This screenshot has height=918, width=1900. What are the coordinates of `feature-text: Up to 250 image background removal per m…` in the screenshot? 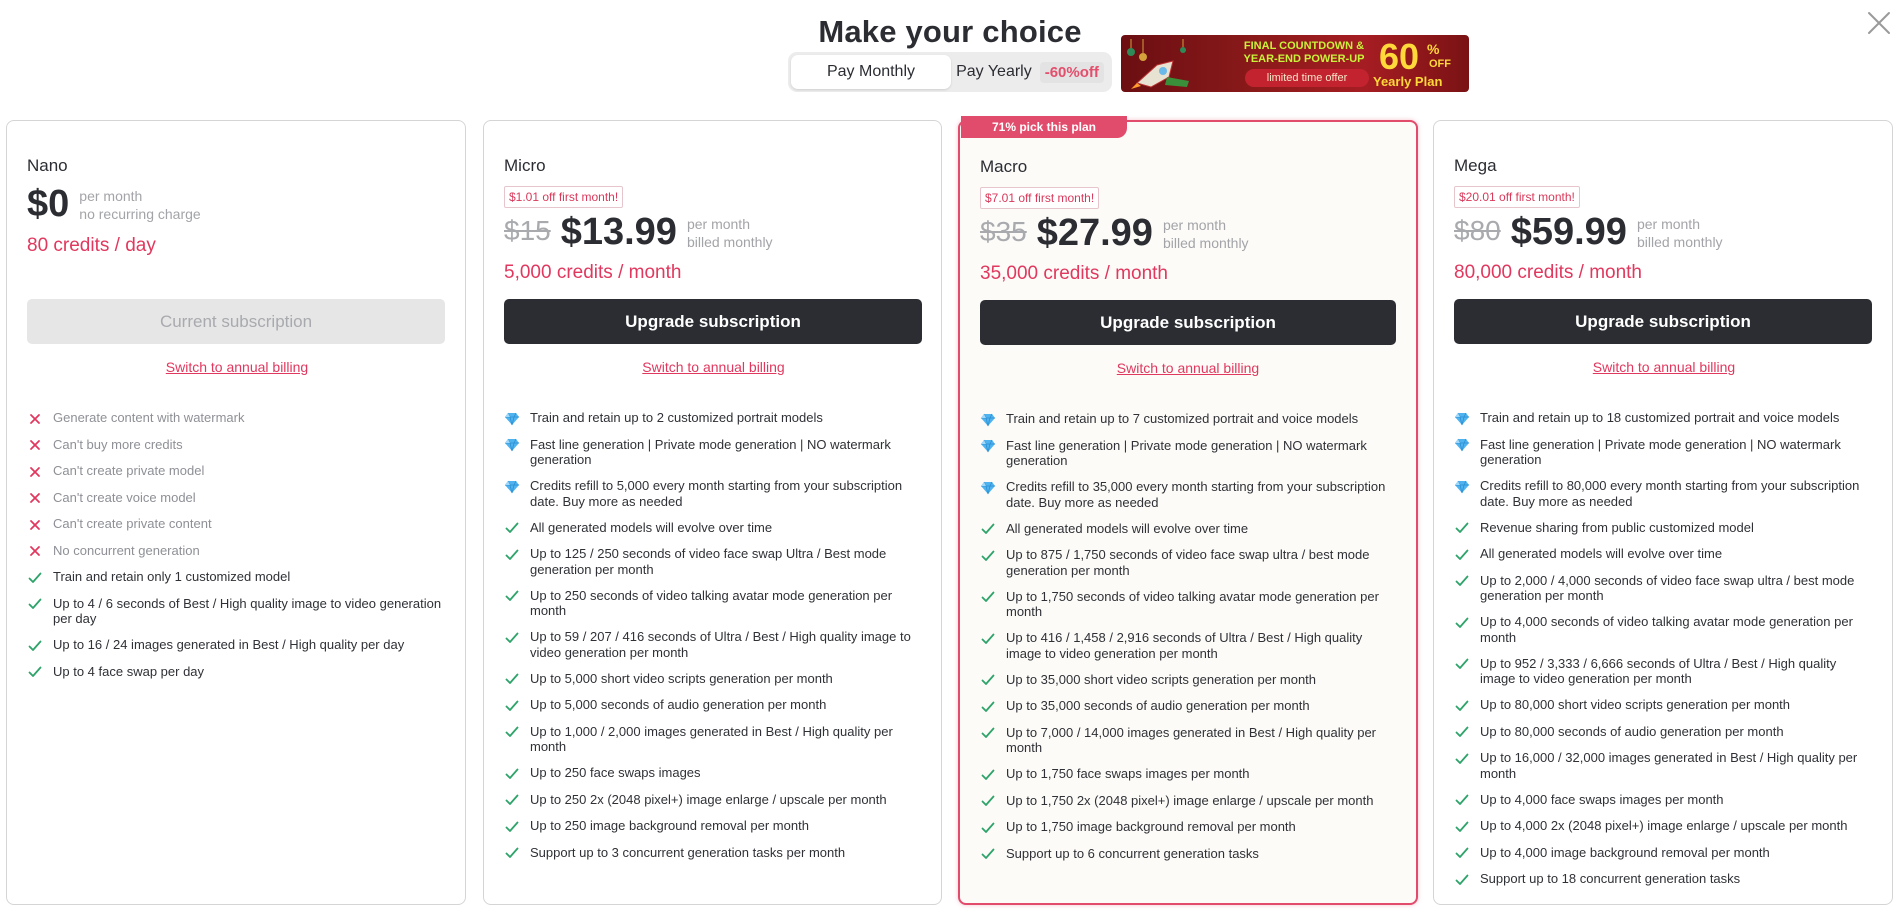 It's located at (669, 825).